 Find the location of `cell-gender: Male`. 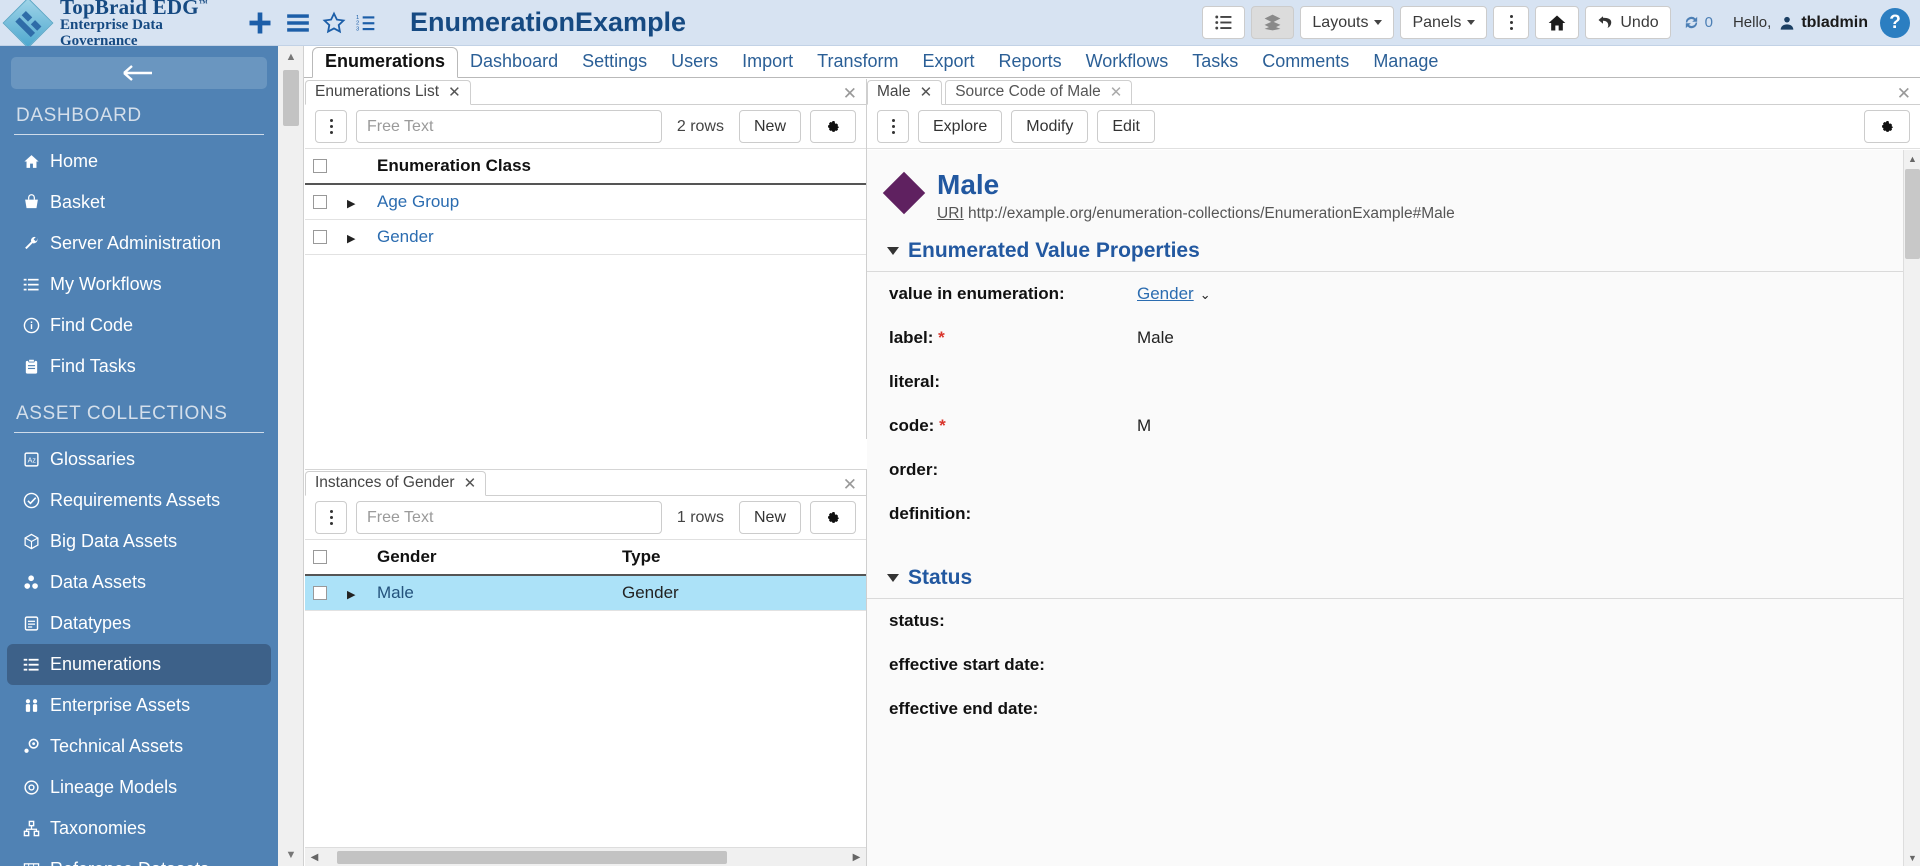

cell-gender: Male is located at coordinates (491, 593).